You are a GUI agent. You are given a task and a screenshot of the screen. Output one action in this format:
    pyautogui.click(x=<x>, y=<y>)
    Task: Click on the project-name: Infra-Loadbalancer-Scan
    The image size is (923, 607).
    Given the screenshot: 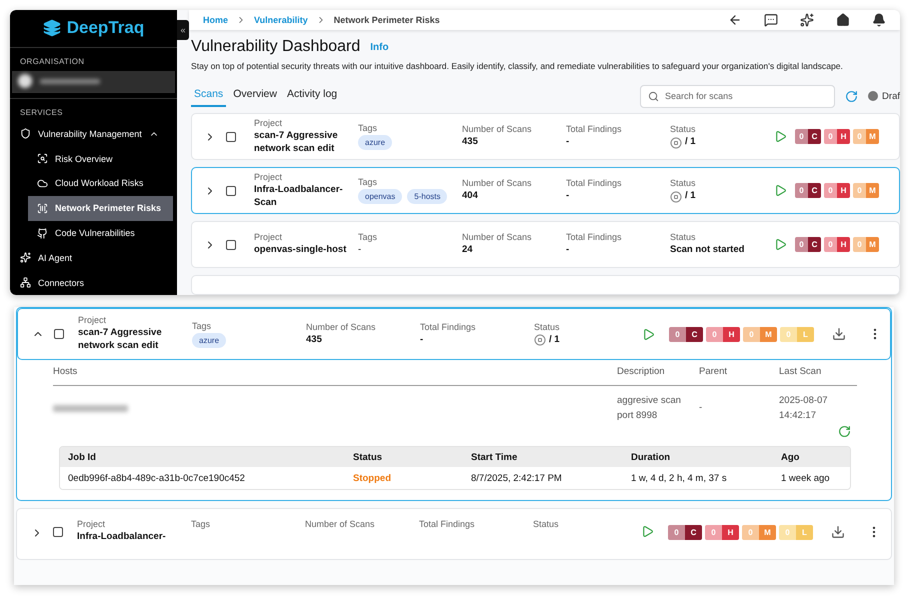 What is the action you would take?
    pyautogui.click(x=299, y=197)
    